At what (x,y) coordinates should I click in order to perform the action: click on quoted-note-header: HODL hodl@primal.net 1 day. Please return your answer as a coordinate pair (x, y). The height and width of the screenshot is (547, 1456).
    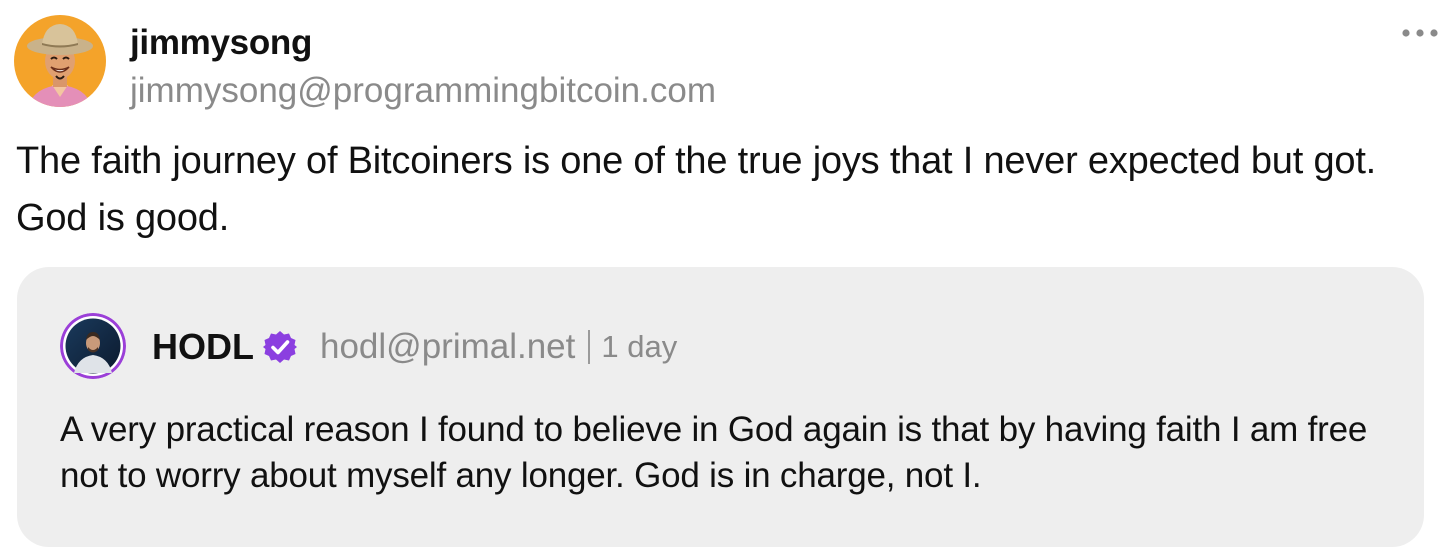
    Looking at the image, I should click on (414, 347).